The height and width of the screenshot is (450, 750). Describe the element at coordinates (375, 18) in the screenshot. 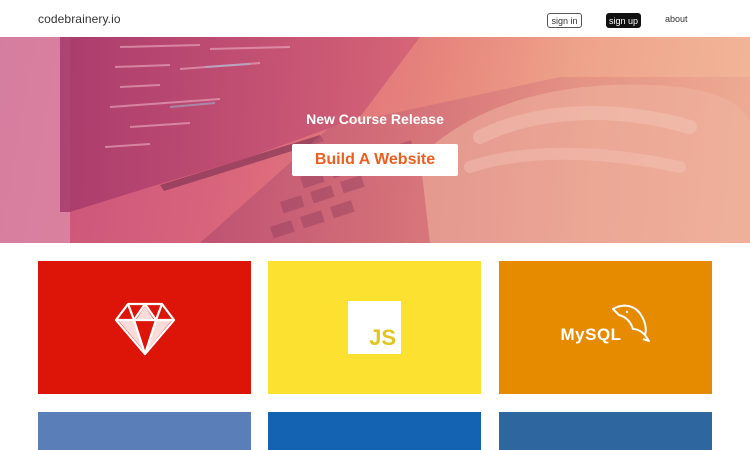

I see `site-header: codebrainery.io sign in sign up about` at that location.